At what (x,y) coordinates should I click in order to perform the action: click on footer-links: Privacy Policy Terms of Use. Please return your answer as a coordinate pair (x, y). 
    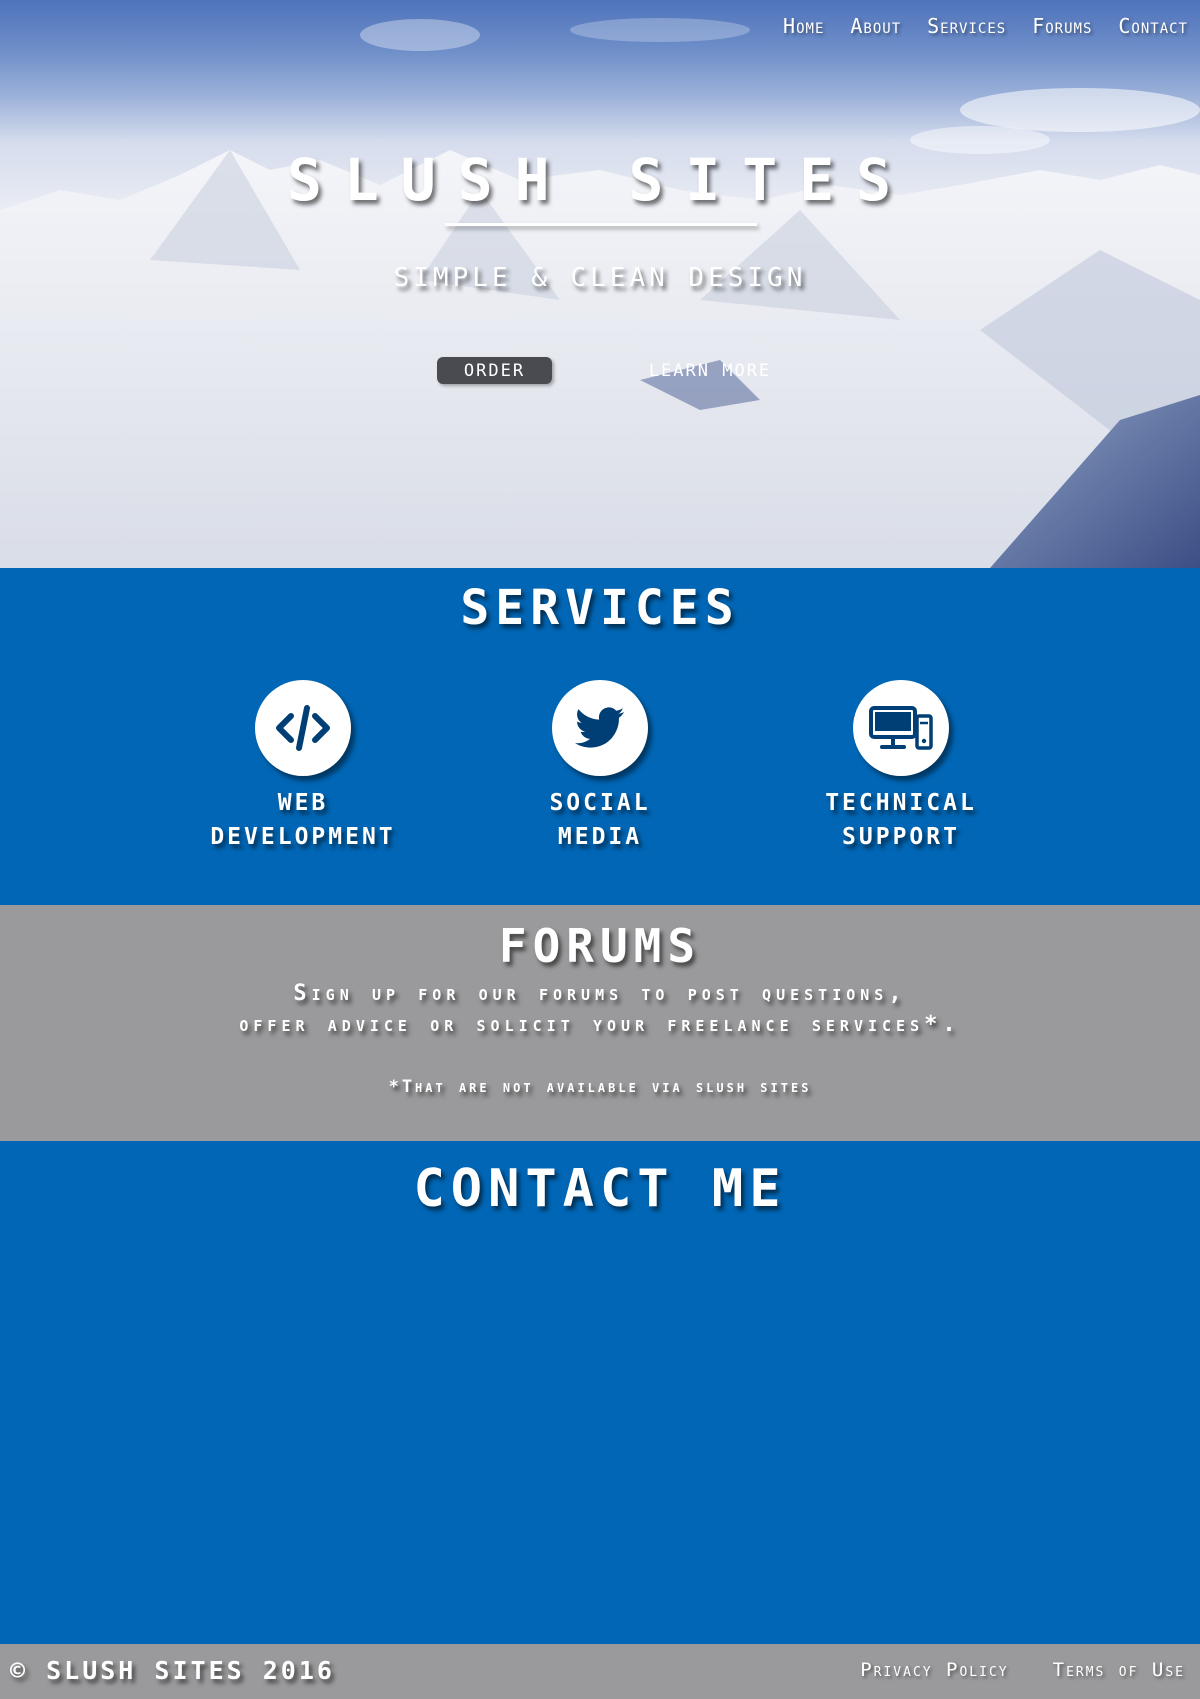
    Looking at the image, I should click on (1022, 1670).